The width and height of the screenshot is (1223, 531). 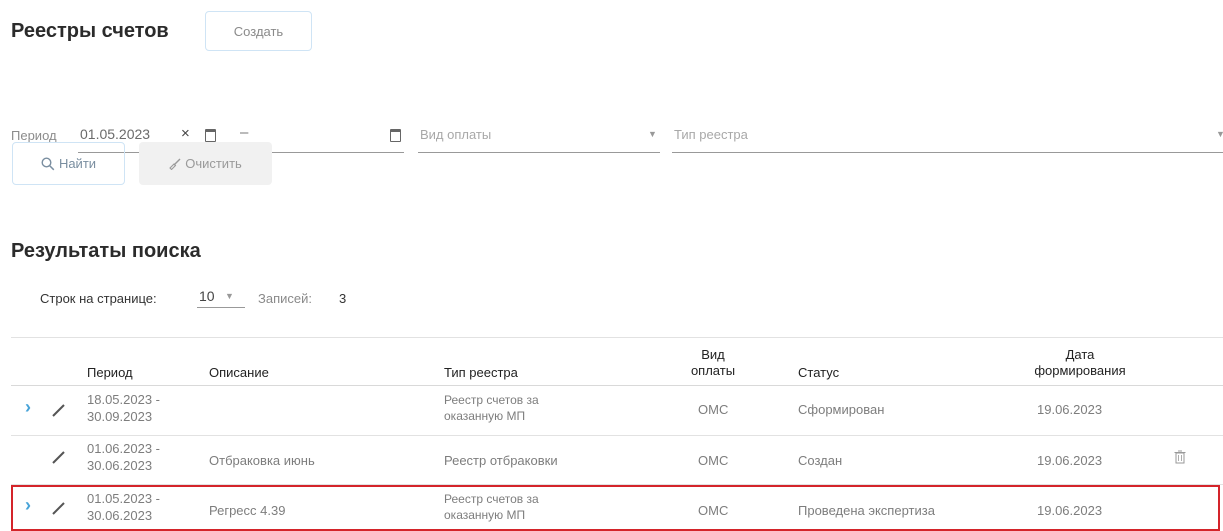 I want to click on column-header-payment-type: Вид оплаты, so click(x=713, y=363).